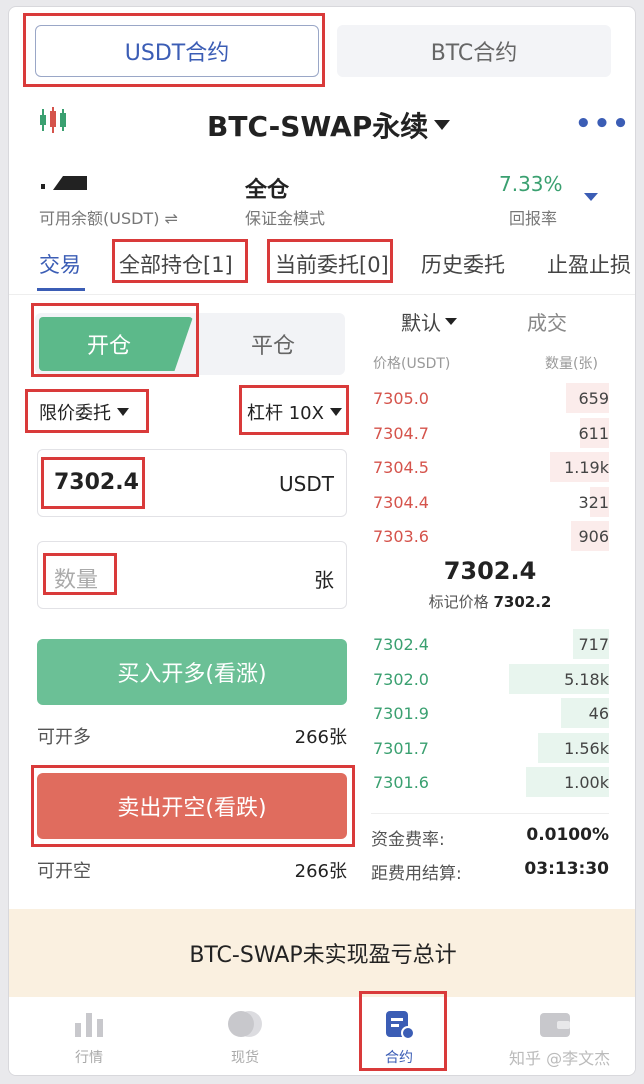  Describe the element at coordinates (474, 51) in the screenshot. I see `tab-btc-contract: BTC合约` at that location.